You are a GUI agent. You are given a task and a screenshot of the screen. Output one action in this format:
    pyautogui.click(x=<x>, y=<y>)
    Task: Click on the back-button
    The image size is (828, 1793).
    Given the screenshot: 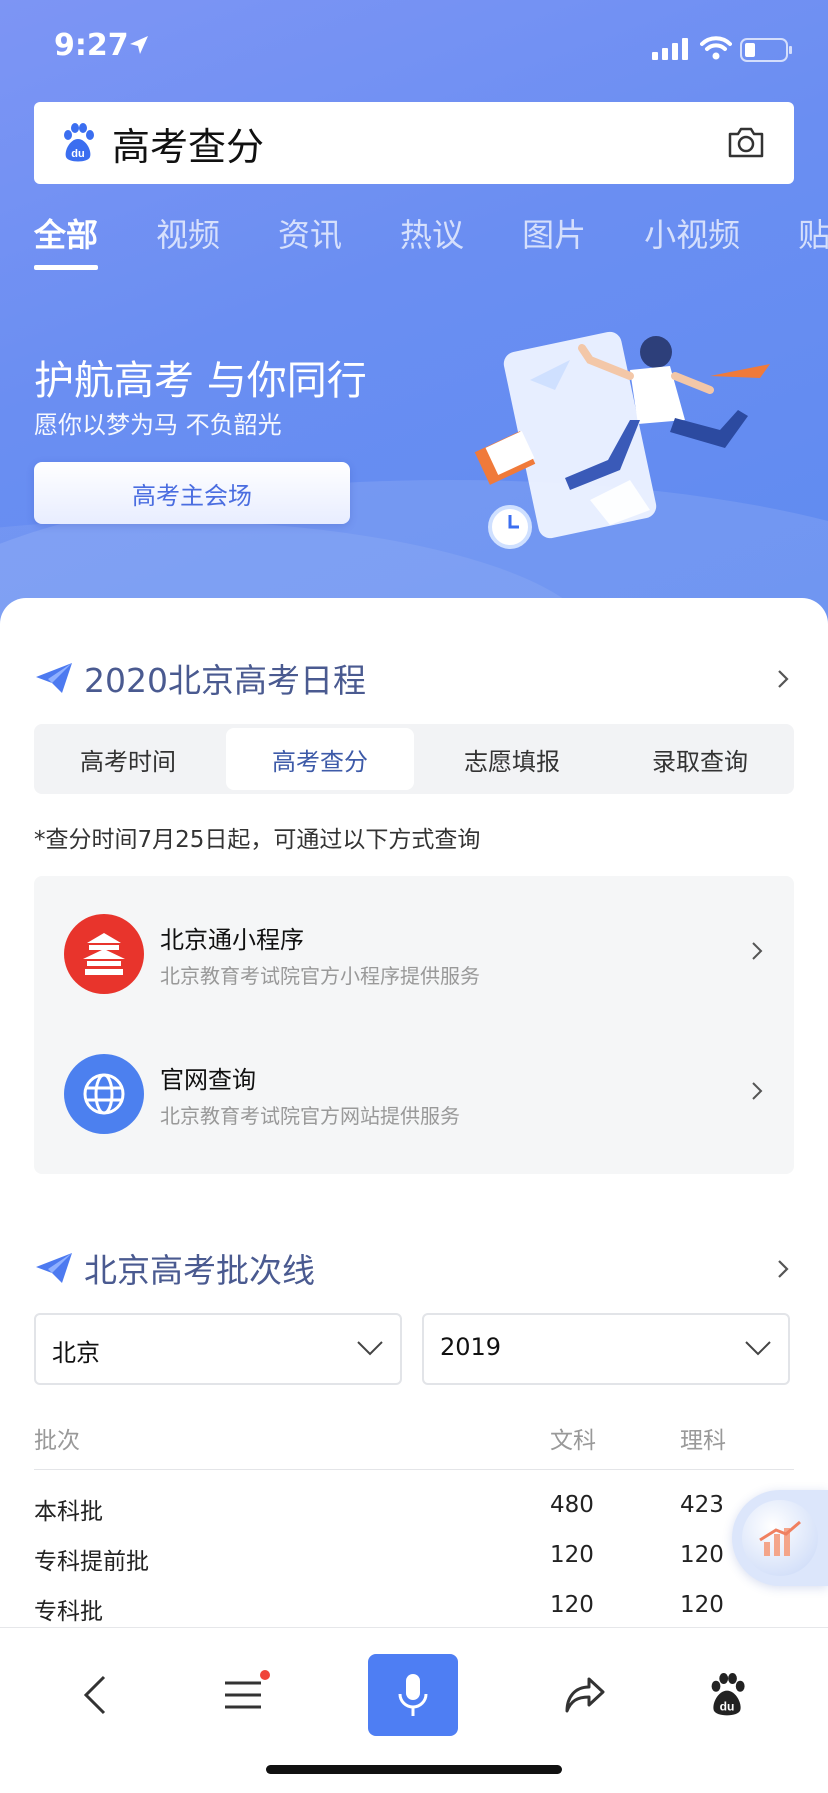 What is the action you would take?
    pyautogui.click(x=95, y=1695)
    